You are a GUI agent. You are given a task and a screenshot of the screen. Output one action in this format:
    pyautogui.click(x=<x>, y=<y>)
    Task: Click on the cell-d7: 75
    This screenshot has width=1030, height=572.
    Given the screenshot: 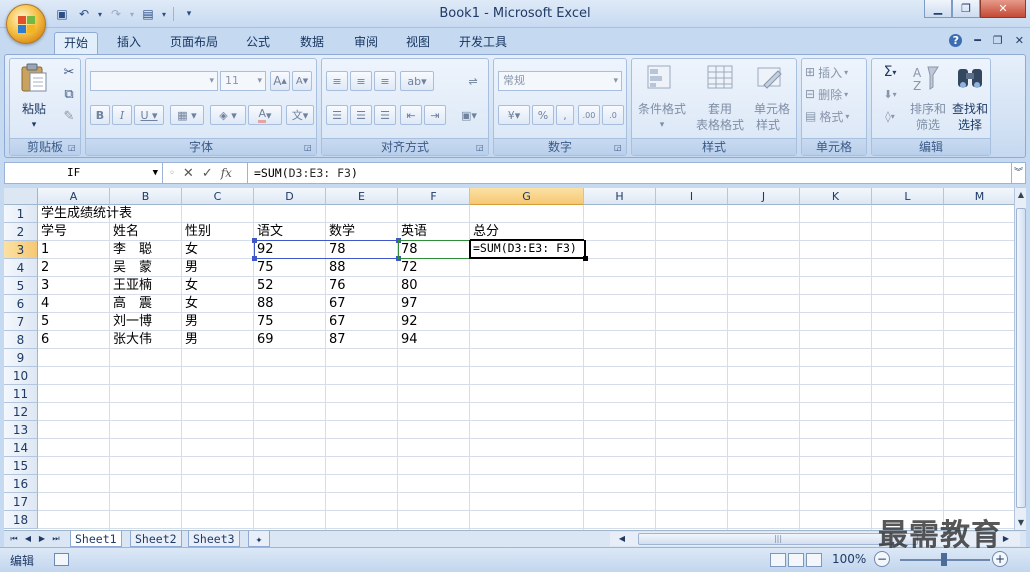 What is the action you would take?
    pyautogui.click(x=264, y=322)
    